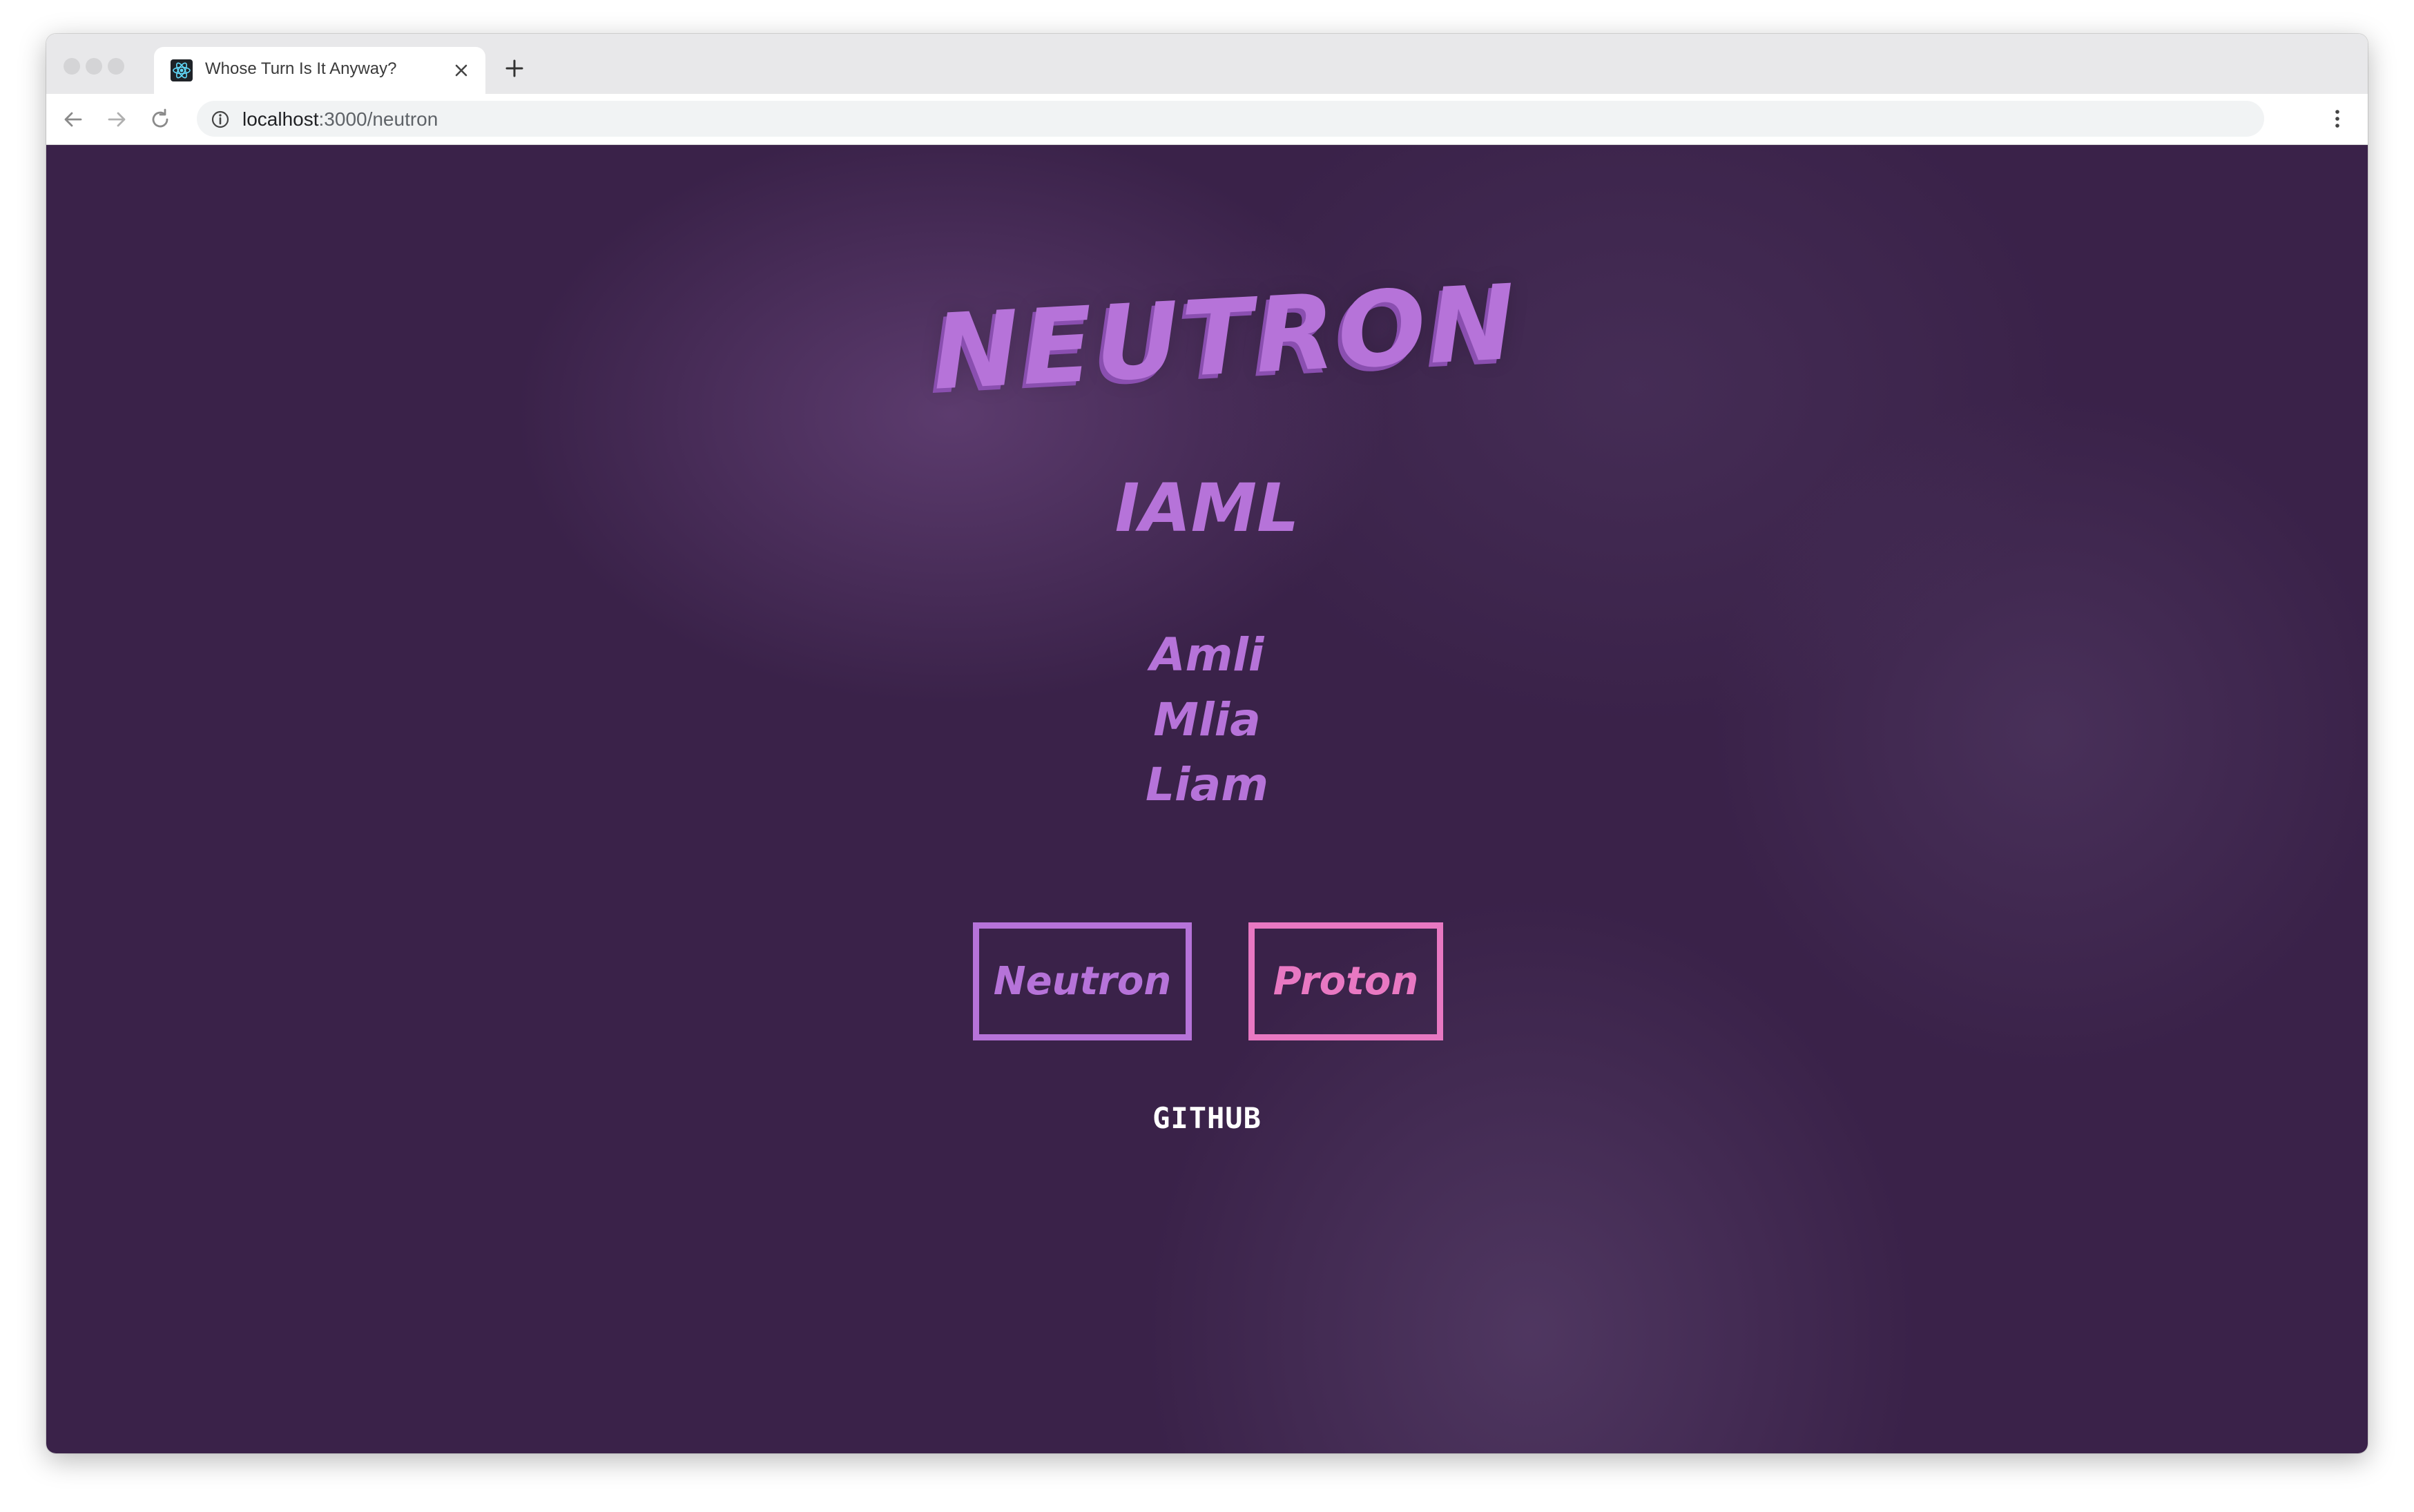  I want to click on github-link: GITHUB, so click(1207, 1118).